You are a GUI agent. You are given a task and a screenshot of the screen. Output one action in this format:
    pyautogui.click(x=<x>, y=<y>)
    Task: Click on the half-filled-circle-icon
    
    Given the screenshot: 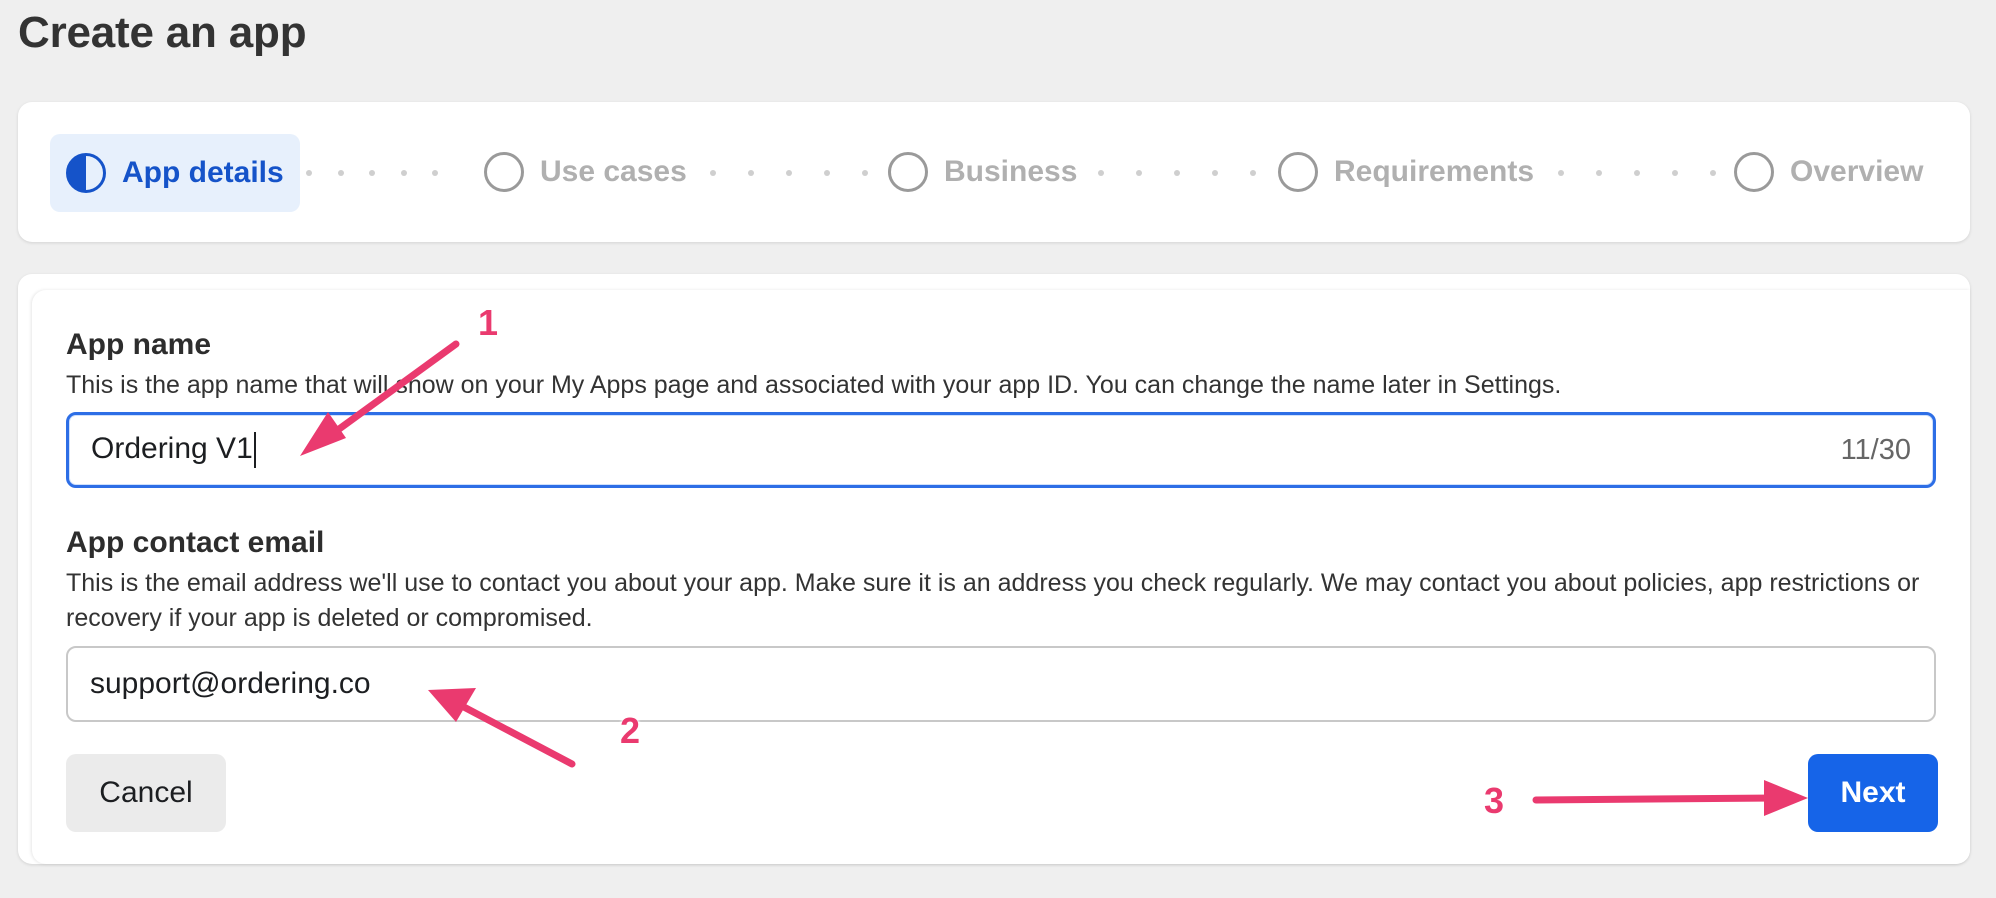 What is the action you would take?
    pyautogui.click(x=86, y=173)
    